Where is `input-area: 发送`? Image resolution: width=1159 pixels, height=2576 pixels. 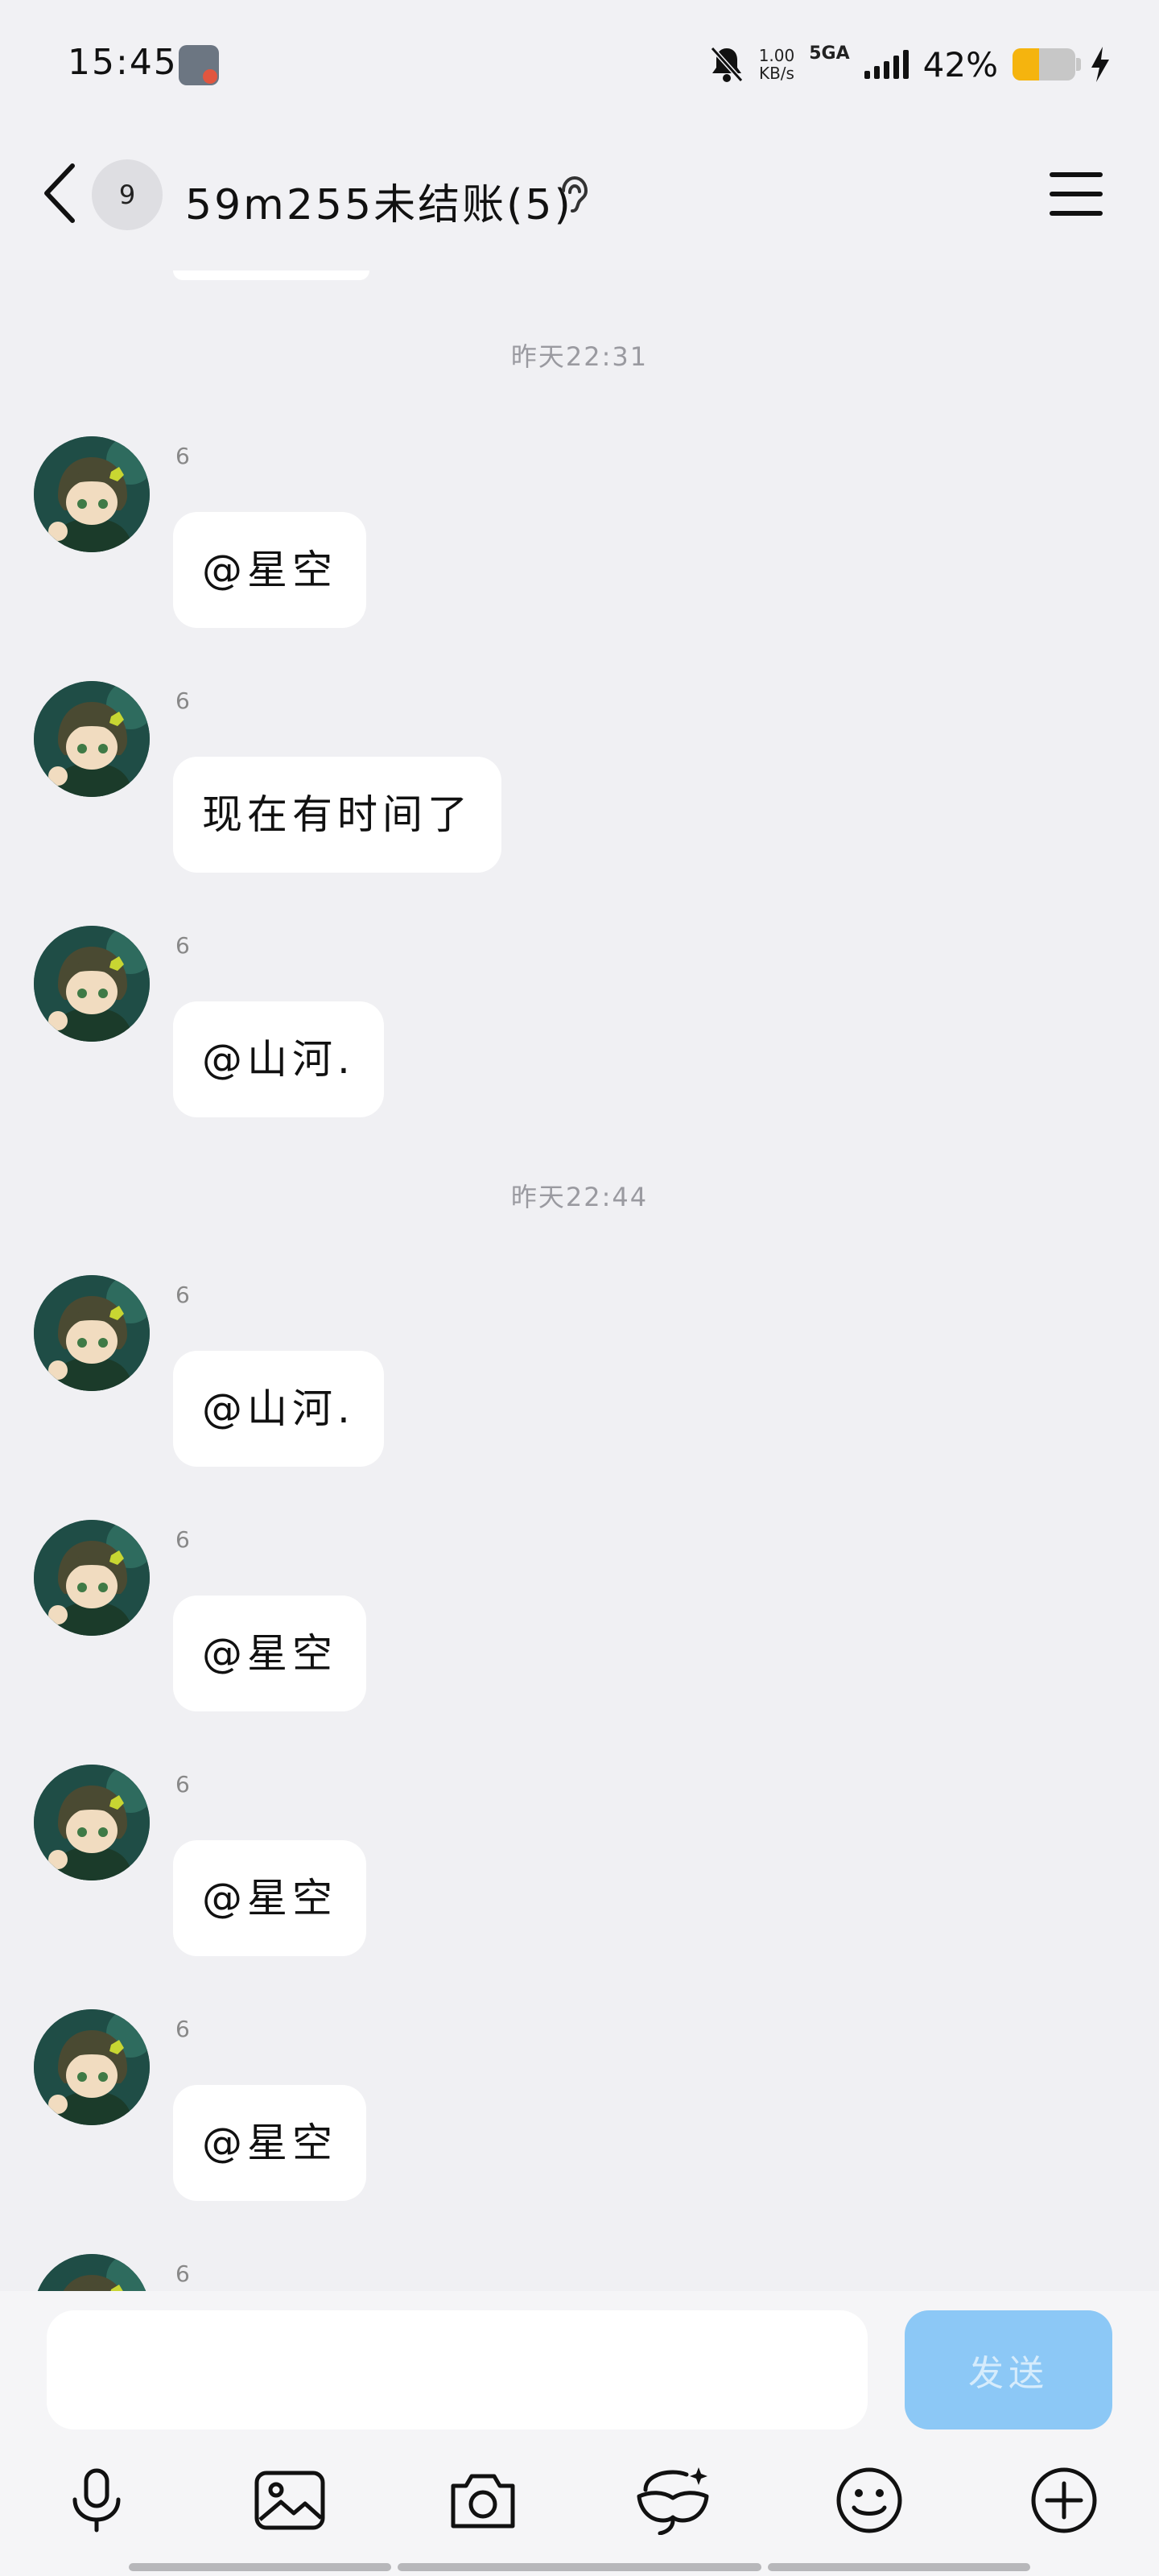 input-area: 发送 is located at coordinates (579, 2433).